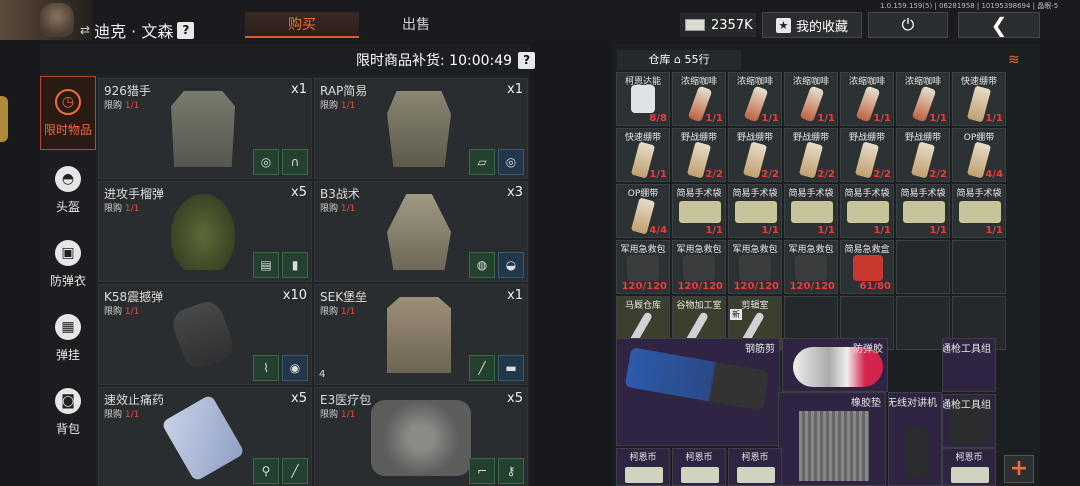  What do you see at coordinates (643, 99) in the screenshot?
I see `inventory-slot: 柯恩达能 8/8` at bounding box center [643, 99].